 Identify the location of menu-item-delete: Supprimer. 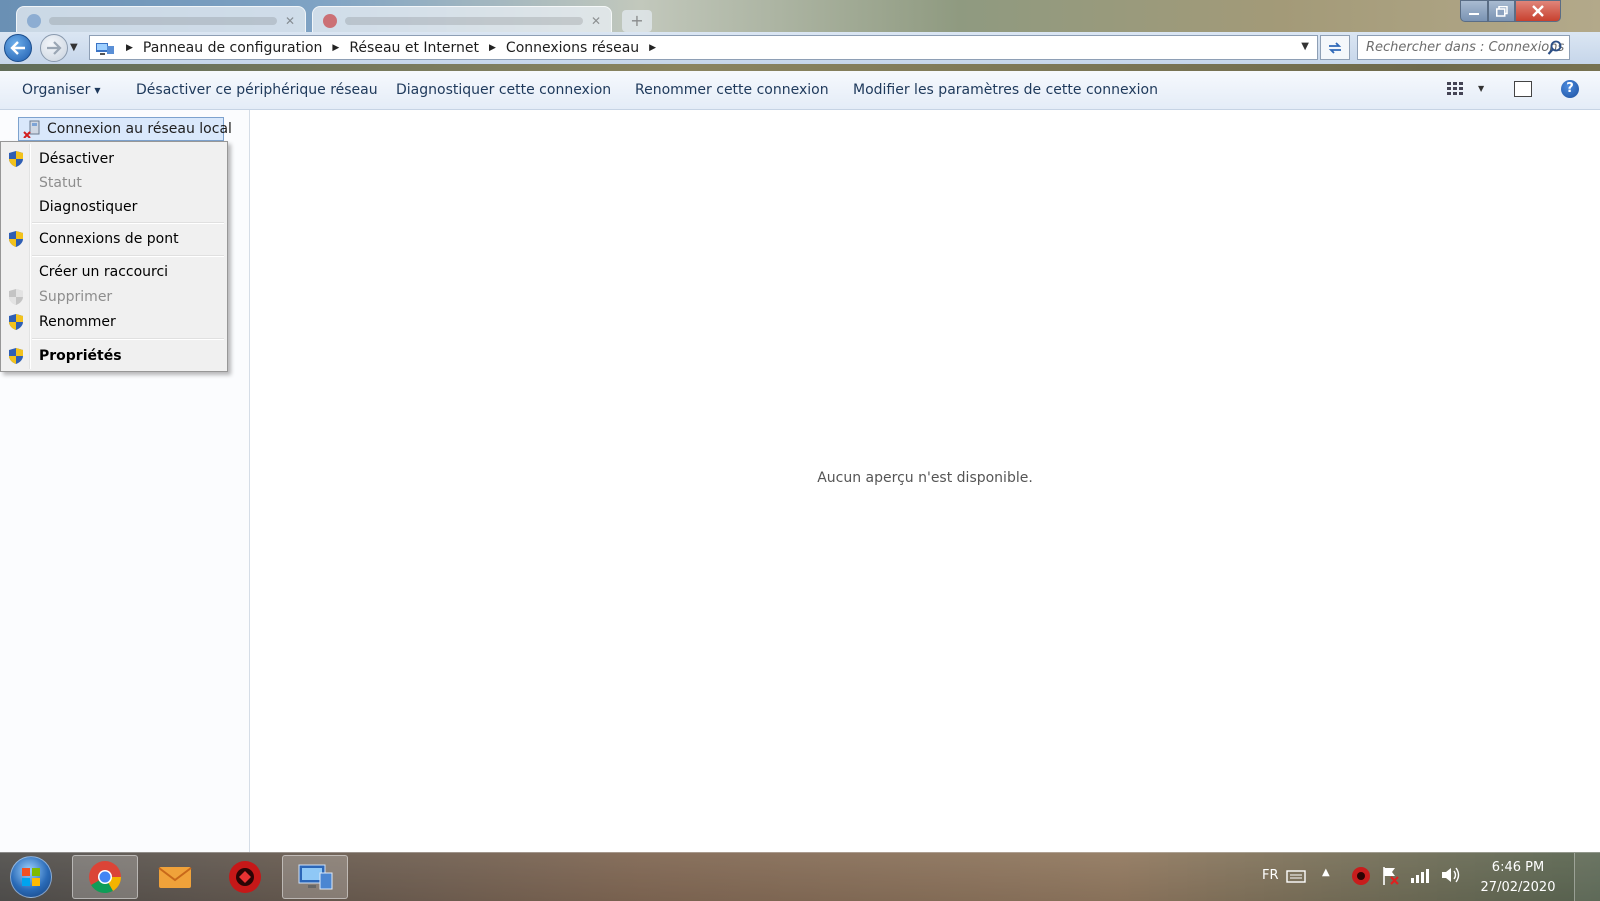
(114, 297).